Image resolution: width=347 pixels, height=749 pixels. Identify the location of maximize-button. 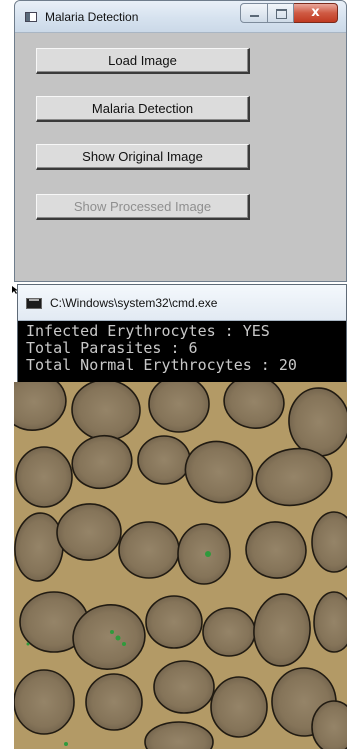
(281, 13).